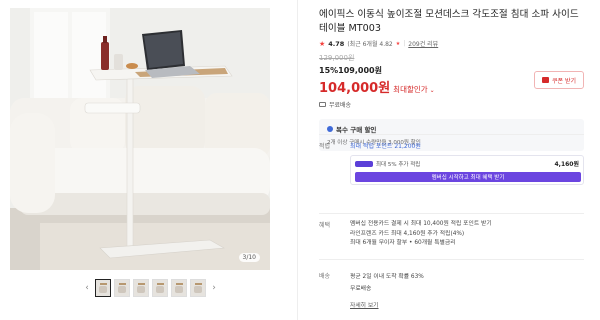 This screenshot has height=320, width=600. Describe the element at coordinates (340, 105) in the screenshot. I see `free-shipping-label: 무료배송` at that location.